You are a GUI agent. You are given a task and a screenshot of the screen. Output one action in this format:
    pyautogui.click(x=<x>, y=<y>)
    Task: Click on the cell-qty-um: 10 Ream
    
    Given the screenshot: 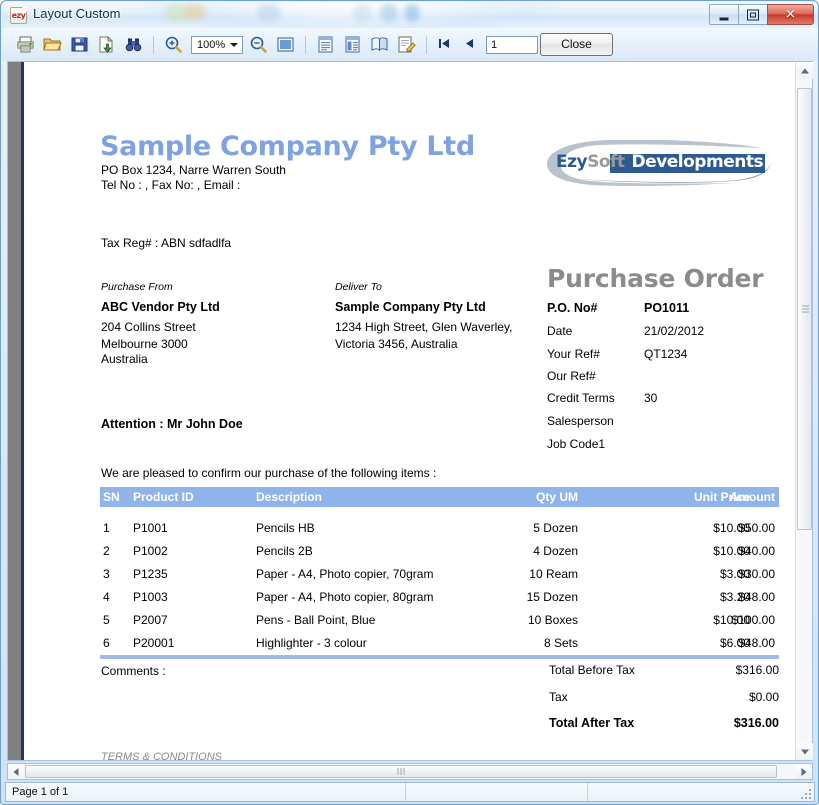 What is the action you would take?
    pyautogui.click(x=553, y=574)
    